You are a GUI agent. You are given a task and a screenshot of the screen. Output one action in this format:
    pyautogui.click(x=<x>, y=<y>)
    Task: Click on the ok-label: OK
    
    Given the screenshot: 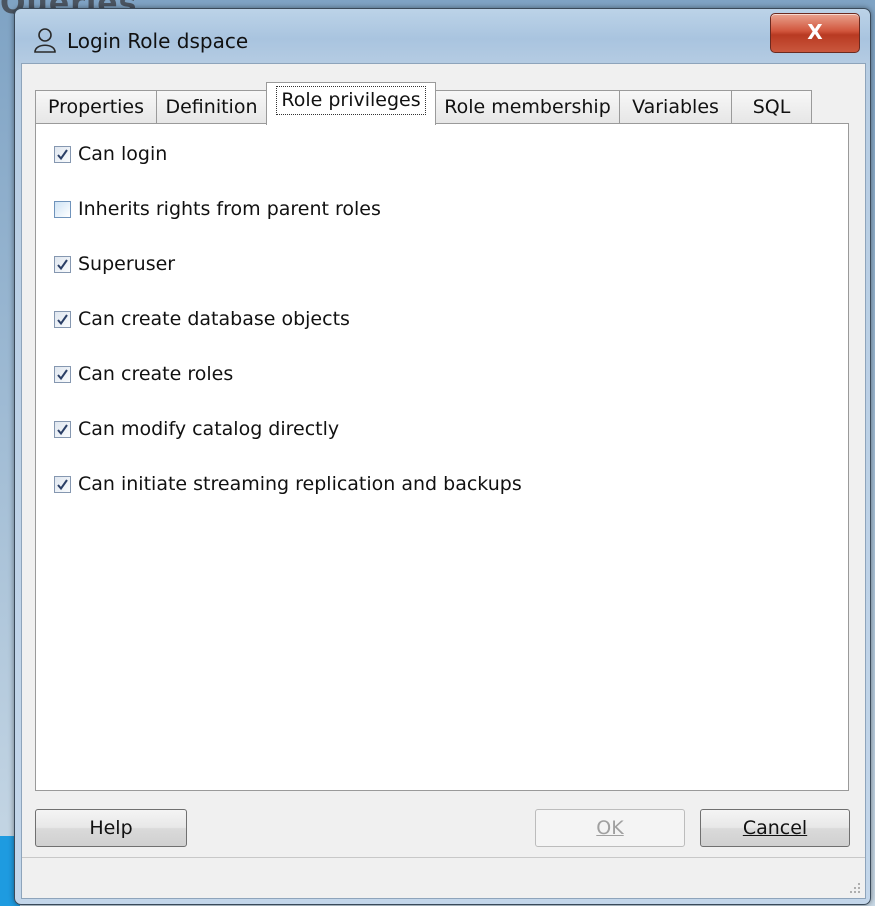 What is the action you would take?
    pyautogui.click(x=610, y=828)
    